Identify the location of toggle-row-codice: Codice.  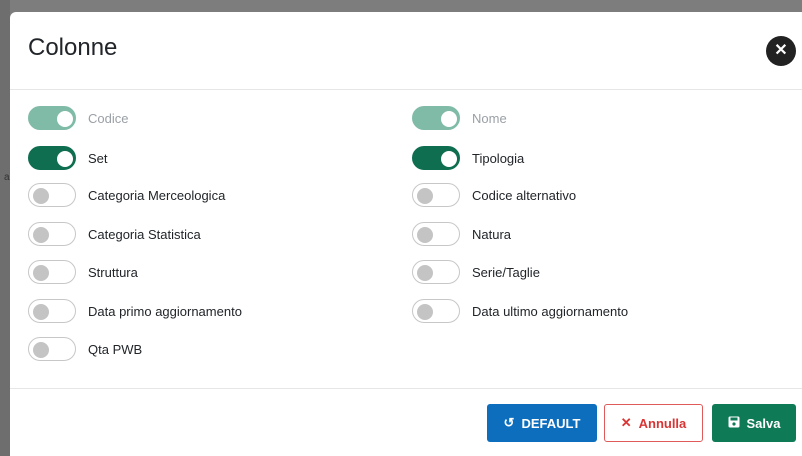
(78, 118).